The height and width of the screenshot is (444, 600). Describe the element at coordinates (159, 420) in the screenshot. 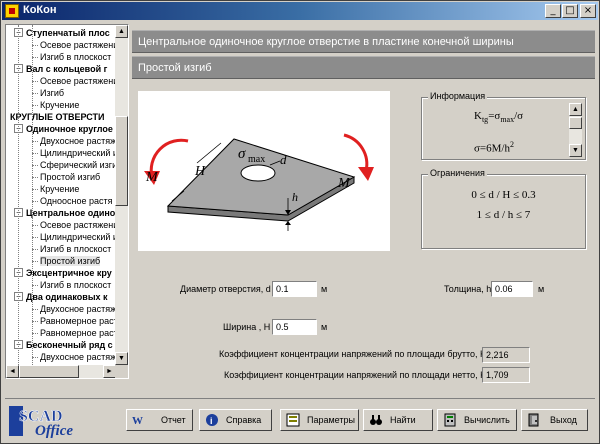

I see `report-button: W Отчет` at that location.